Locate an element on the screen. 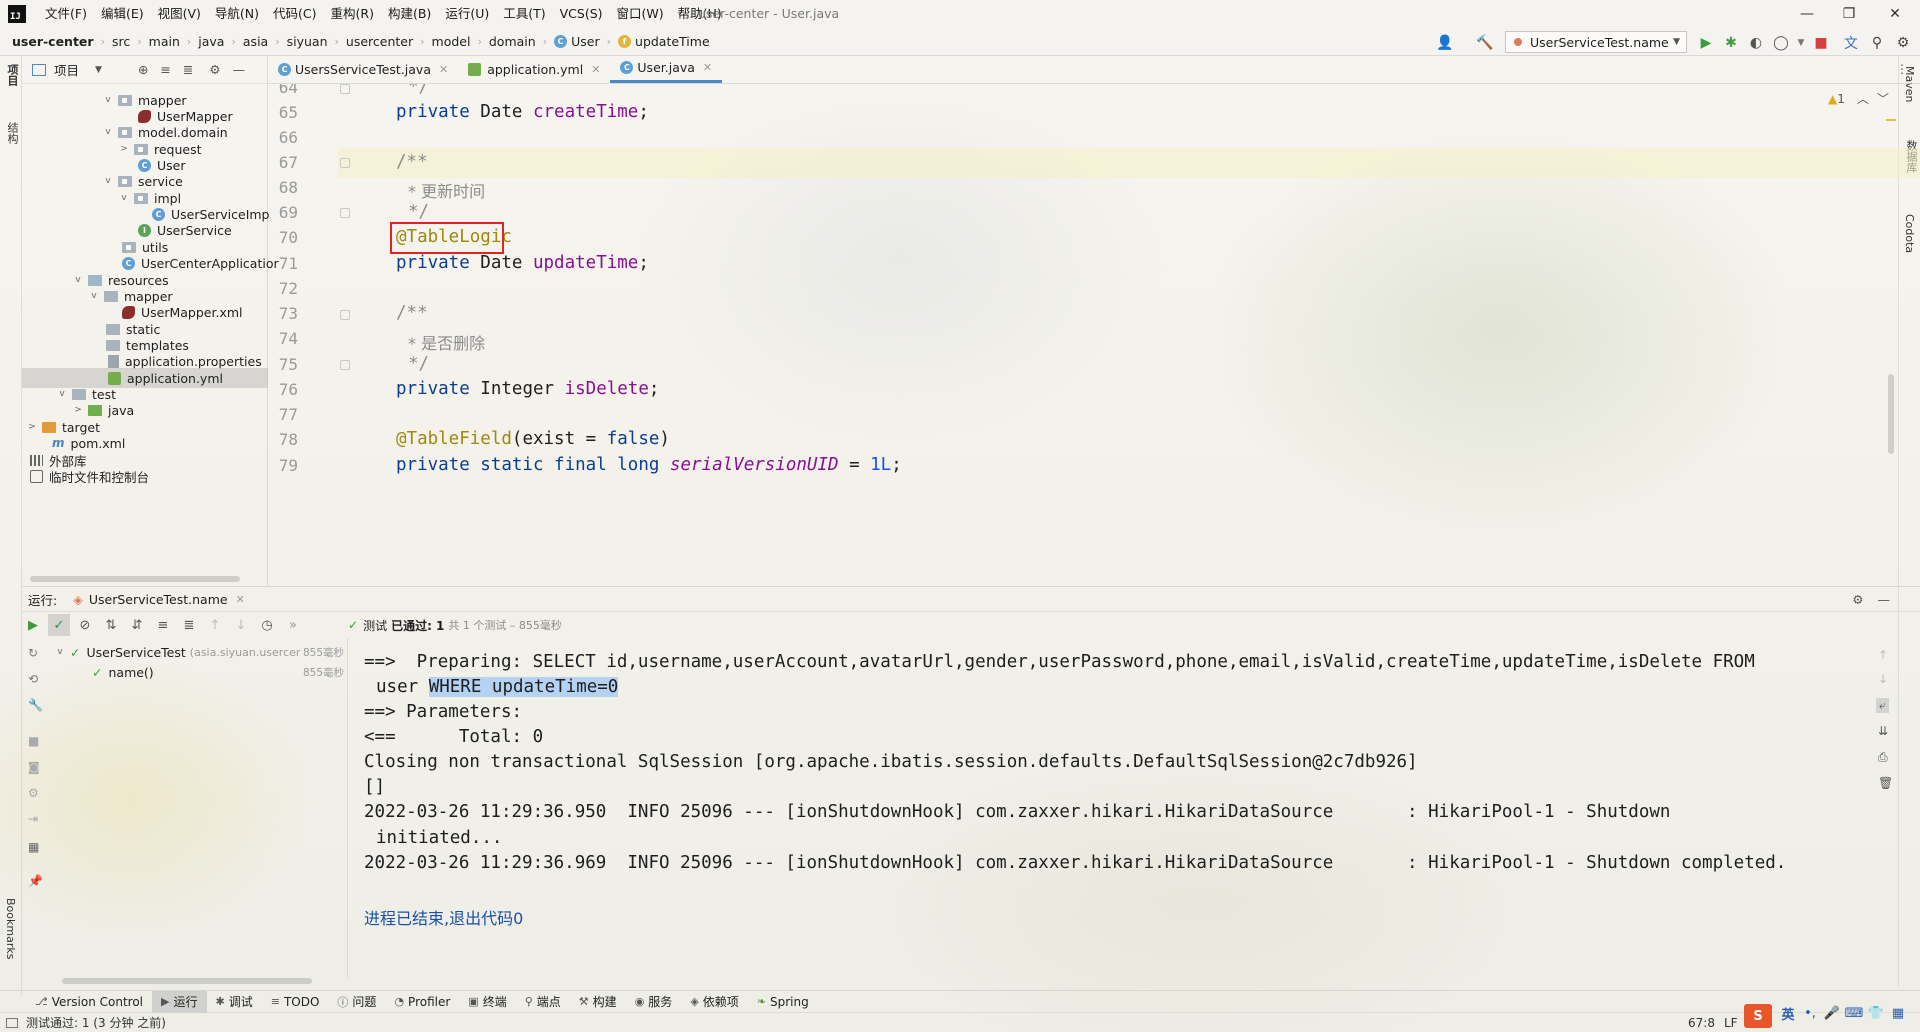 The image size is (1920, 1032). vertical-scrollbar is located at coordinates (1891, 414).